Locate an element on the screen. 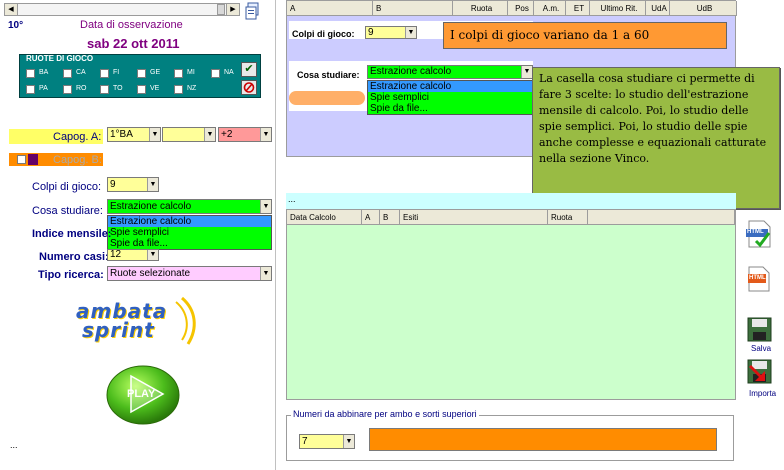 The height and width of the screenshot is (470, 784). numero-casi-select: 12 ▼ is located at coordinates (133, 255).